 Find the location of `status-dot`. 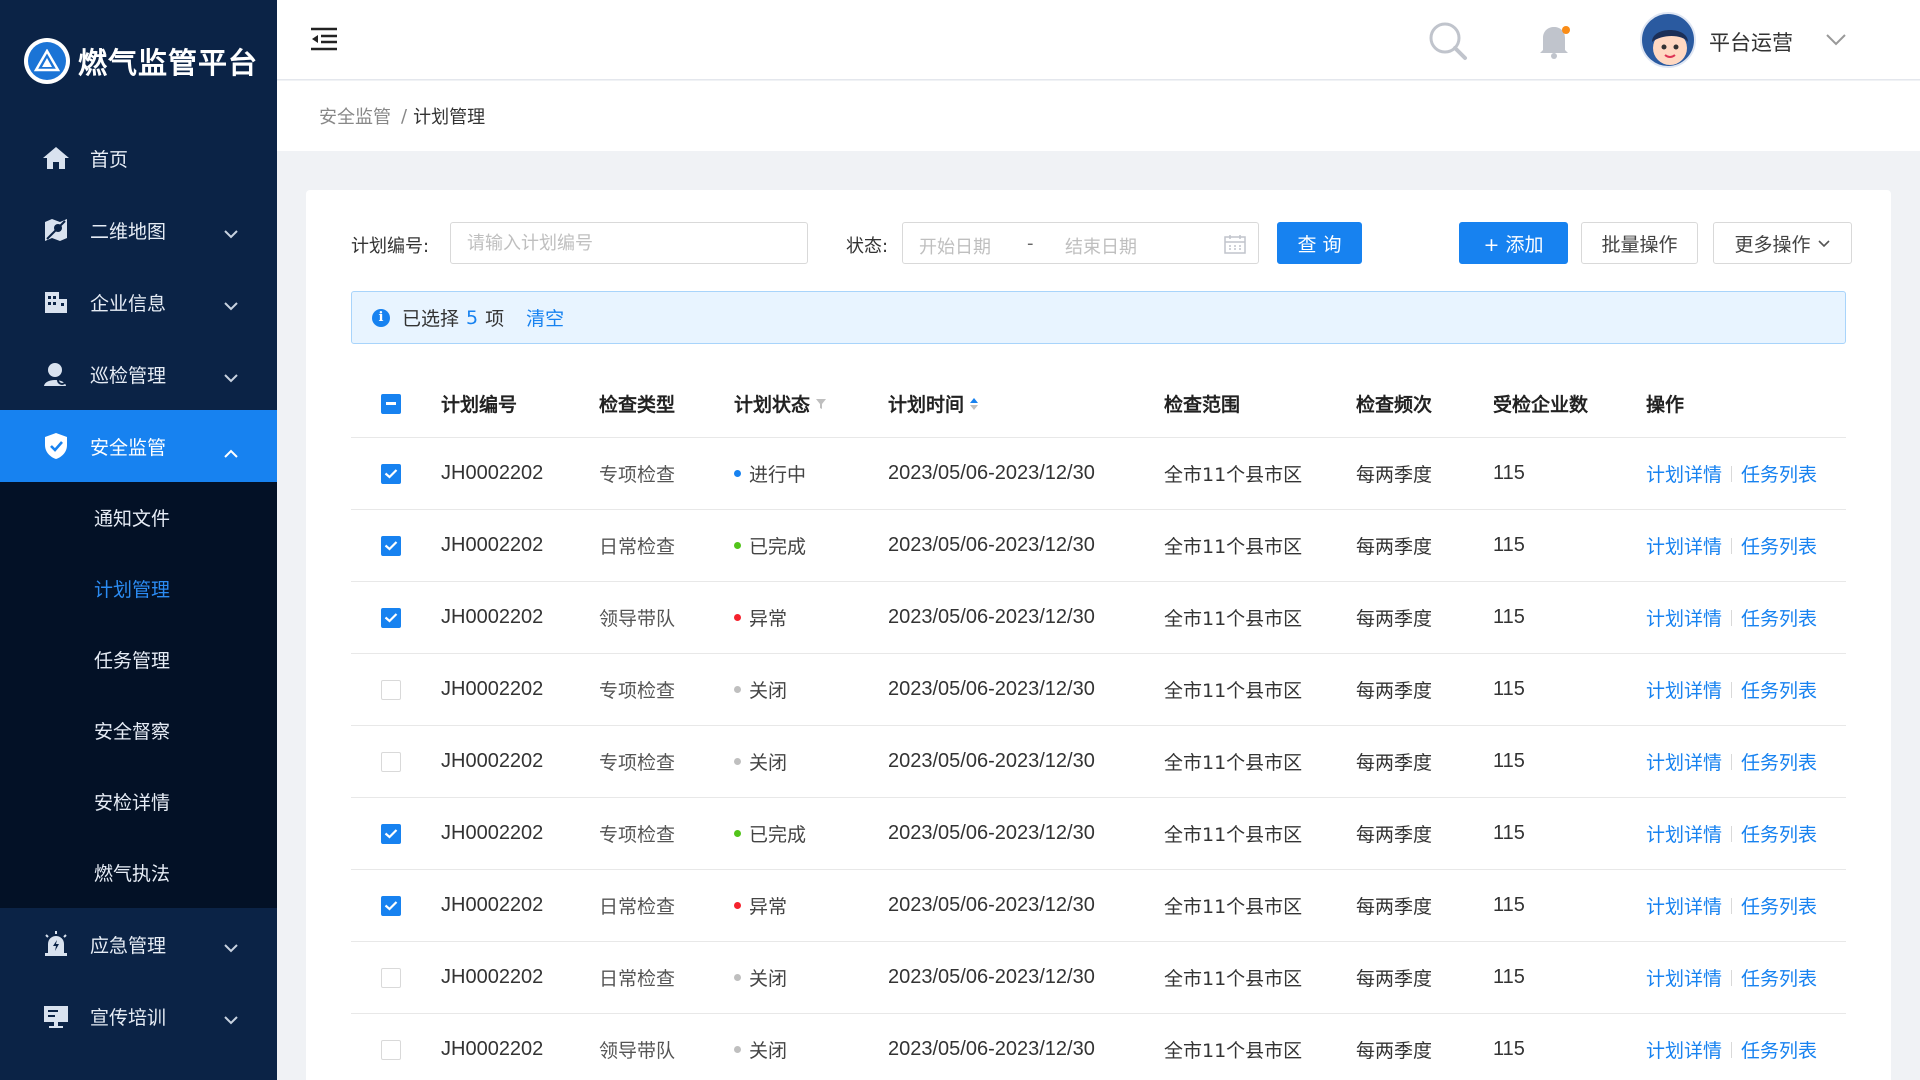

status-dot is located at coordinates (737, 473).